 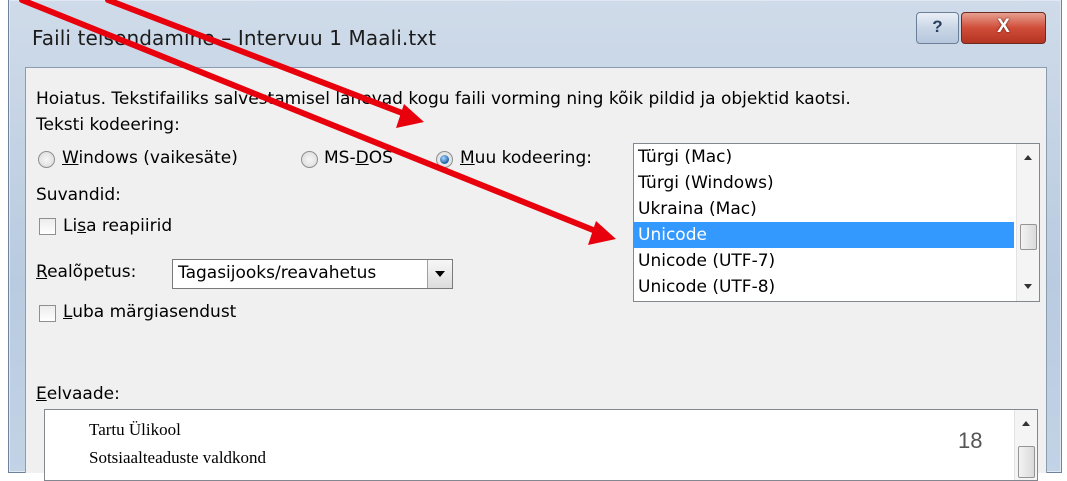 I want to click on list-item: Unicode (UTF-7), so click(x=824, y=261).